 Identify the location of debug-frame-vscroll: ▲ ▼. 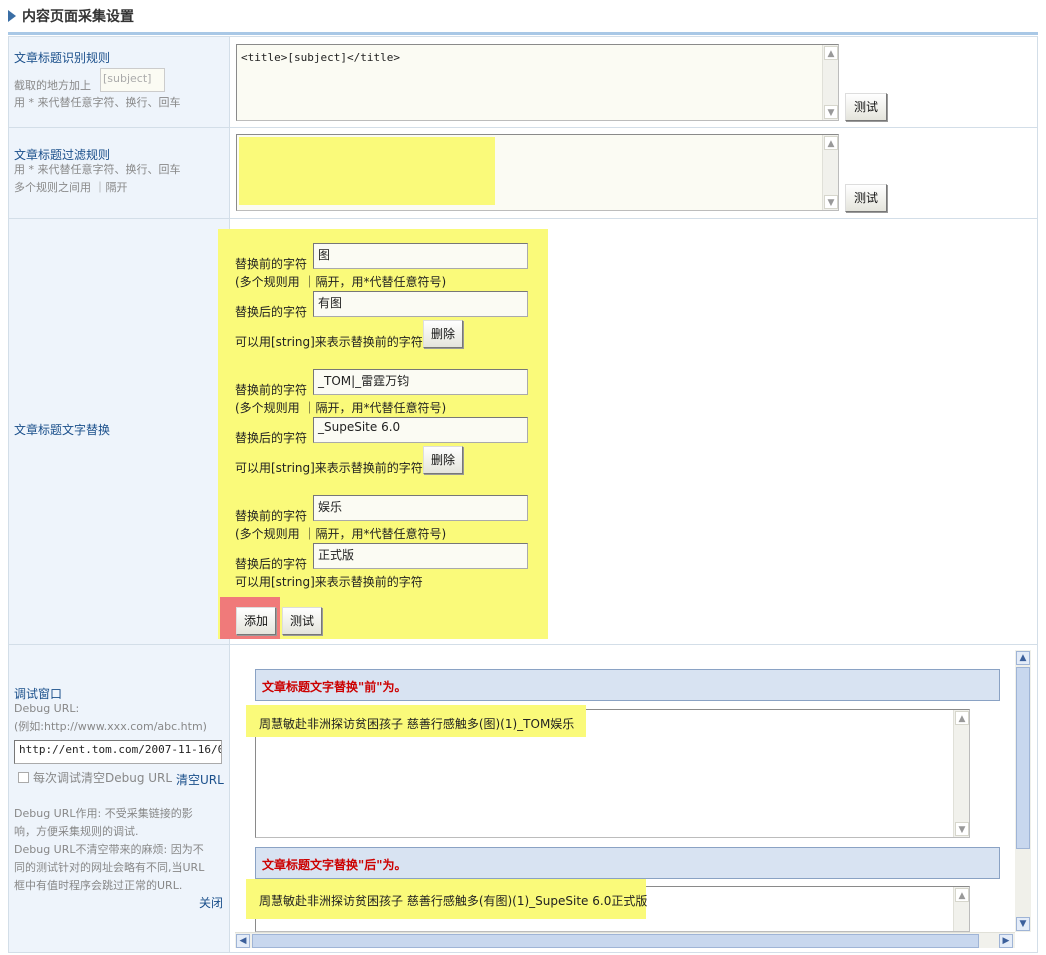
(1023, 791).